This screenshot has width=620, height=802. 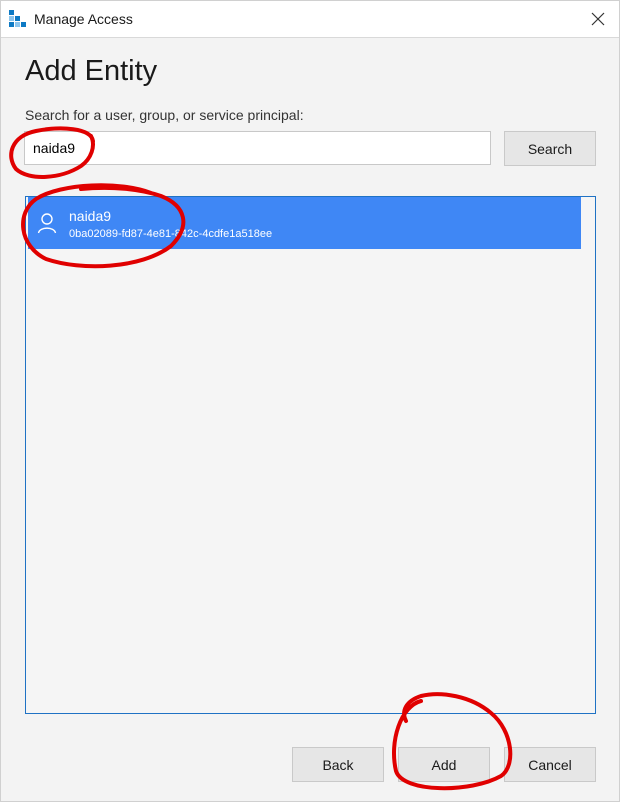 I want to click on page-title: Add Entity, so click(x=91, y=71).